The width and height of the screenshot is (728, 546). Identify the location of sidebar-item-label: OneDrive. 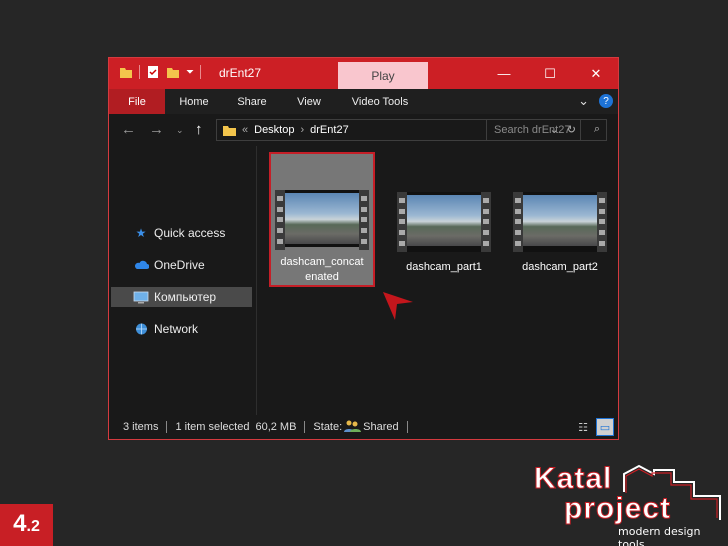
(179, 265).